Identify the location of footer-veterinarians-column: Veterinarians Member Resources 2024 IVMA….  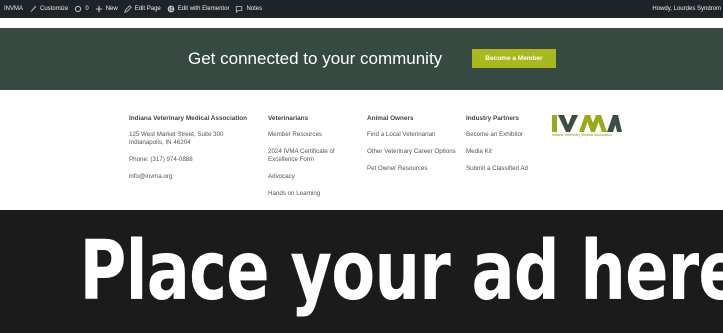
(313, 161).